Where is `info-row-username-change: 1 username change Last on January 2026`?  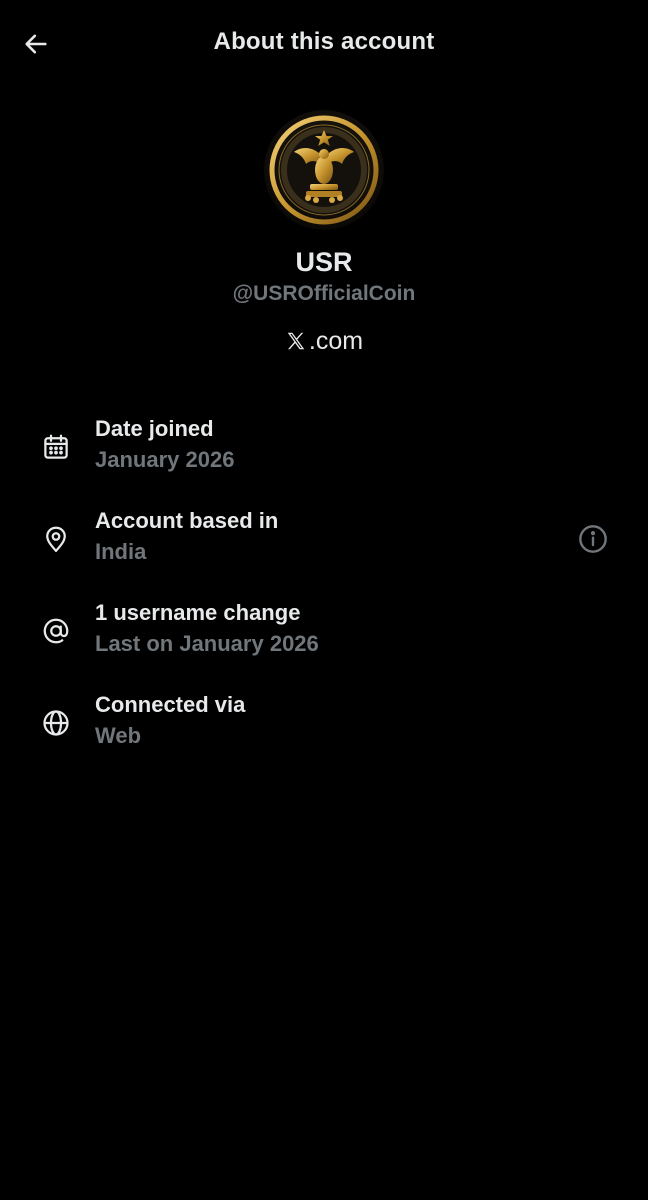 info-row-username-change: 1 username change Last on January 2026 is located at coordinates (324, 640).